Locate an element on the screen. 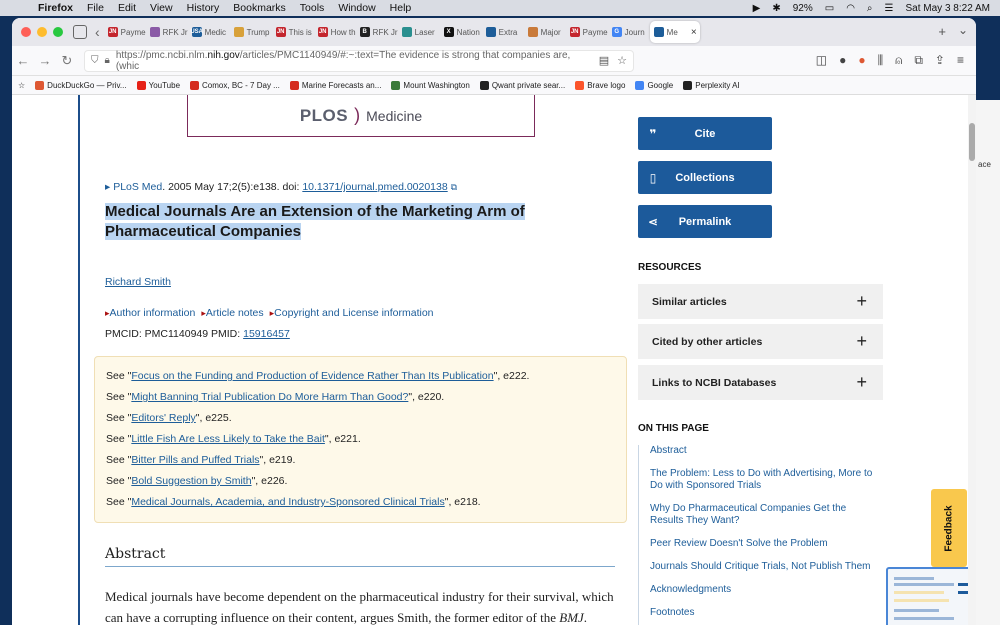 This screenshot has height=625, width=1000. play-icon: ▶ is located at coordinates (757, 8).